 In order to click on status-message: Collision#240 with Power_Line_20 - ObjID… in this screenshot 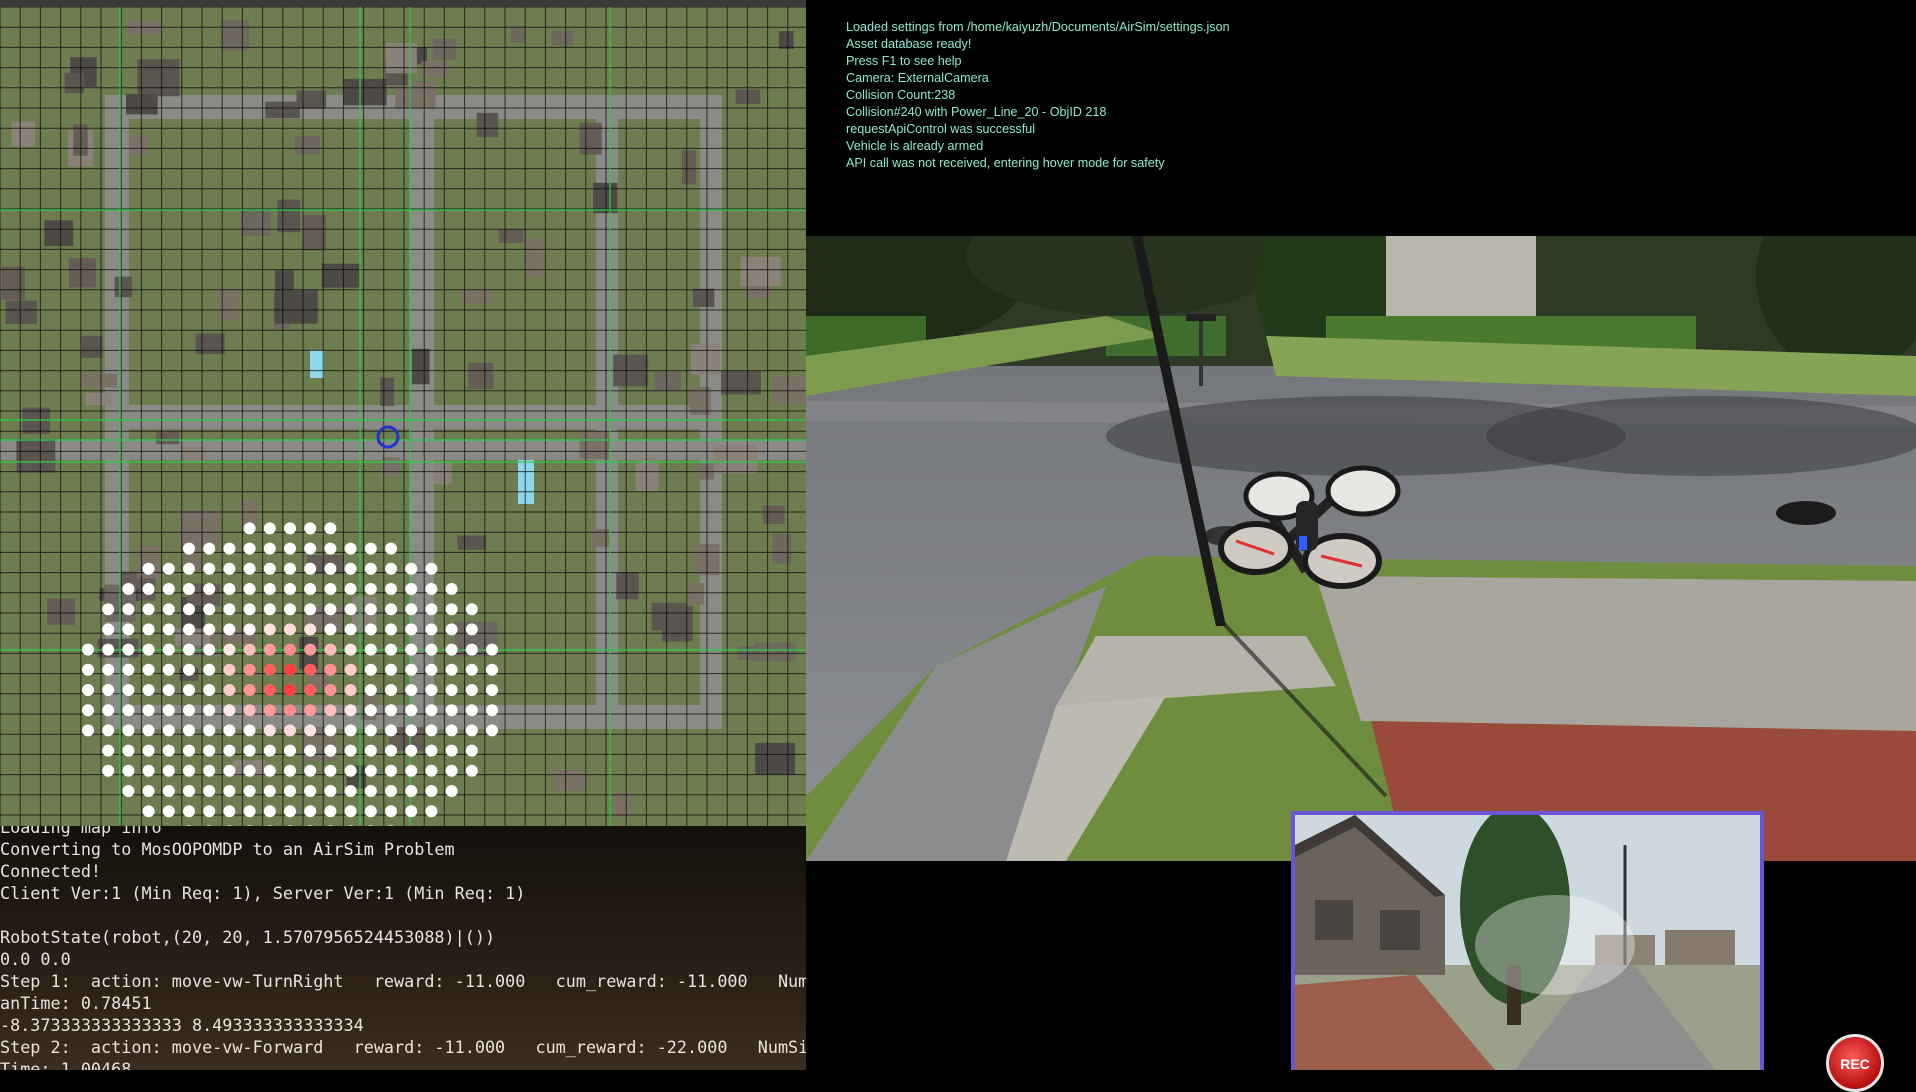, I will do `click(976, 112)`.